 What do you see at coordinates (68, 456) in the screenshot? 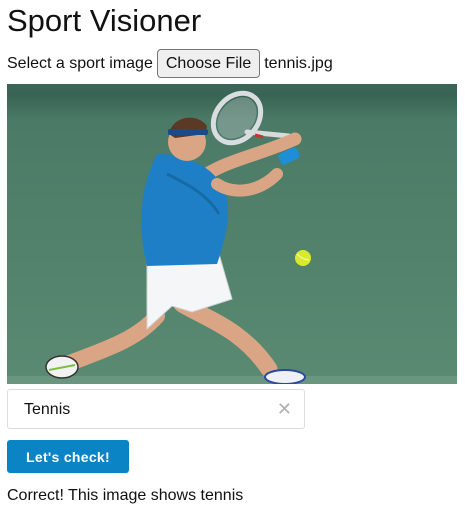
I see `lets-check-button: Let's check!` at bounding box center [68, 456].